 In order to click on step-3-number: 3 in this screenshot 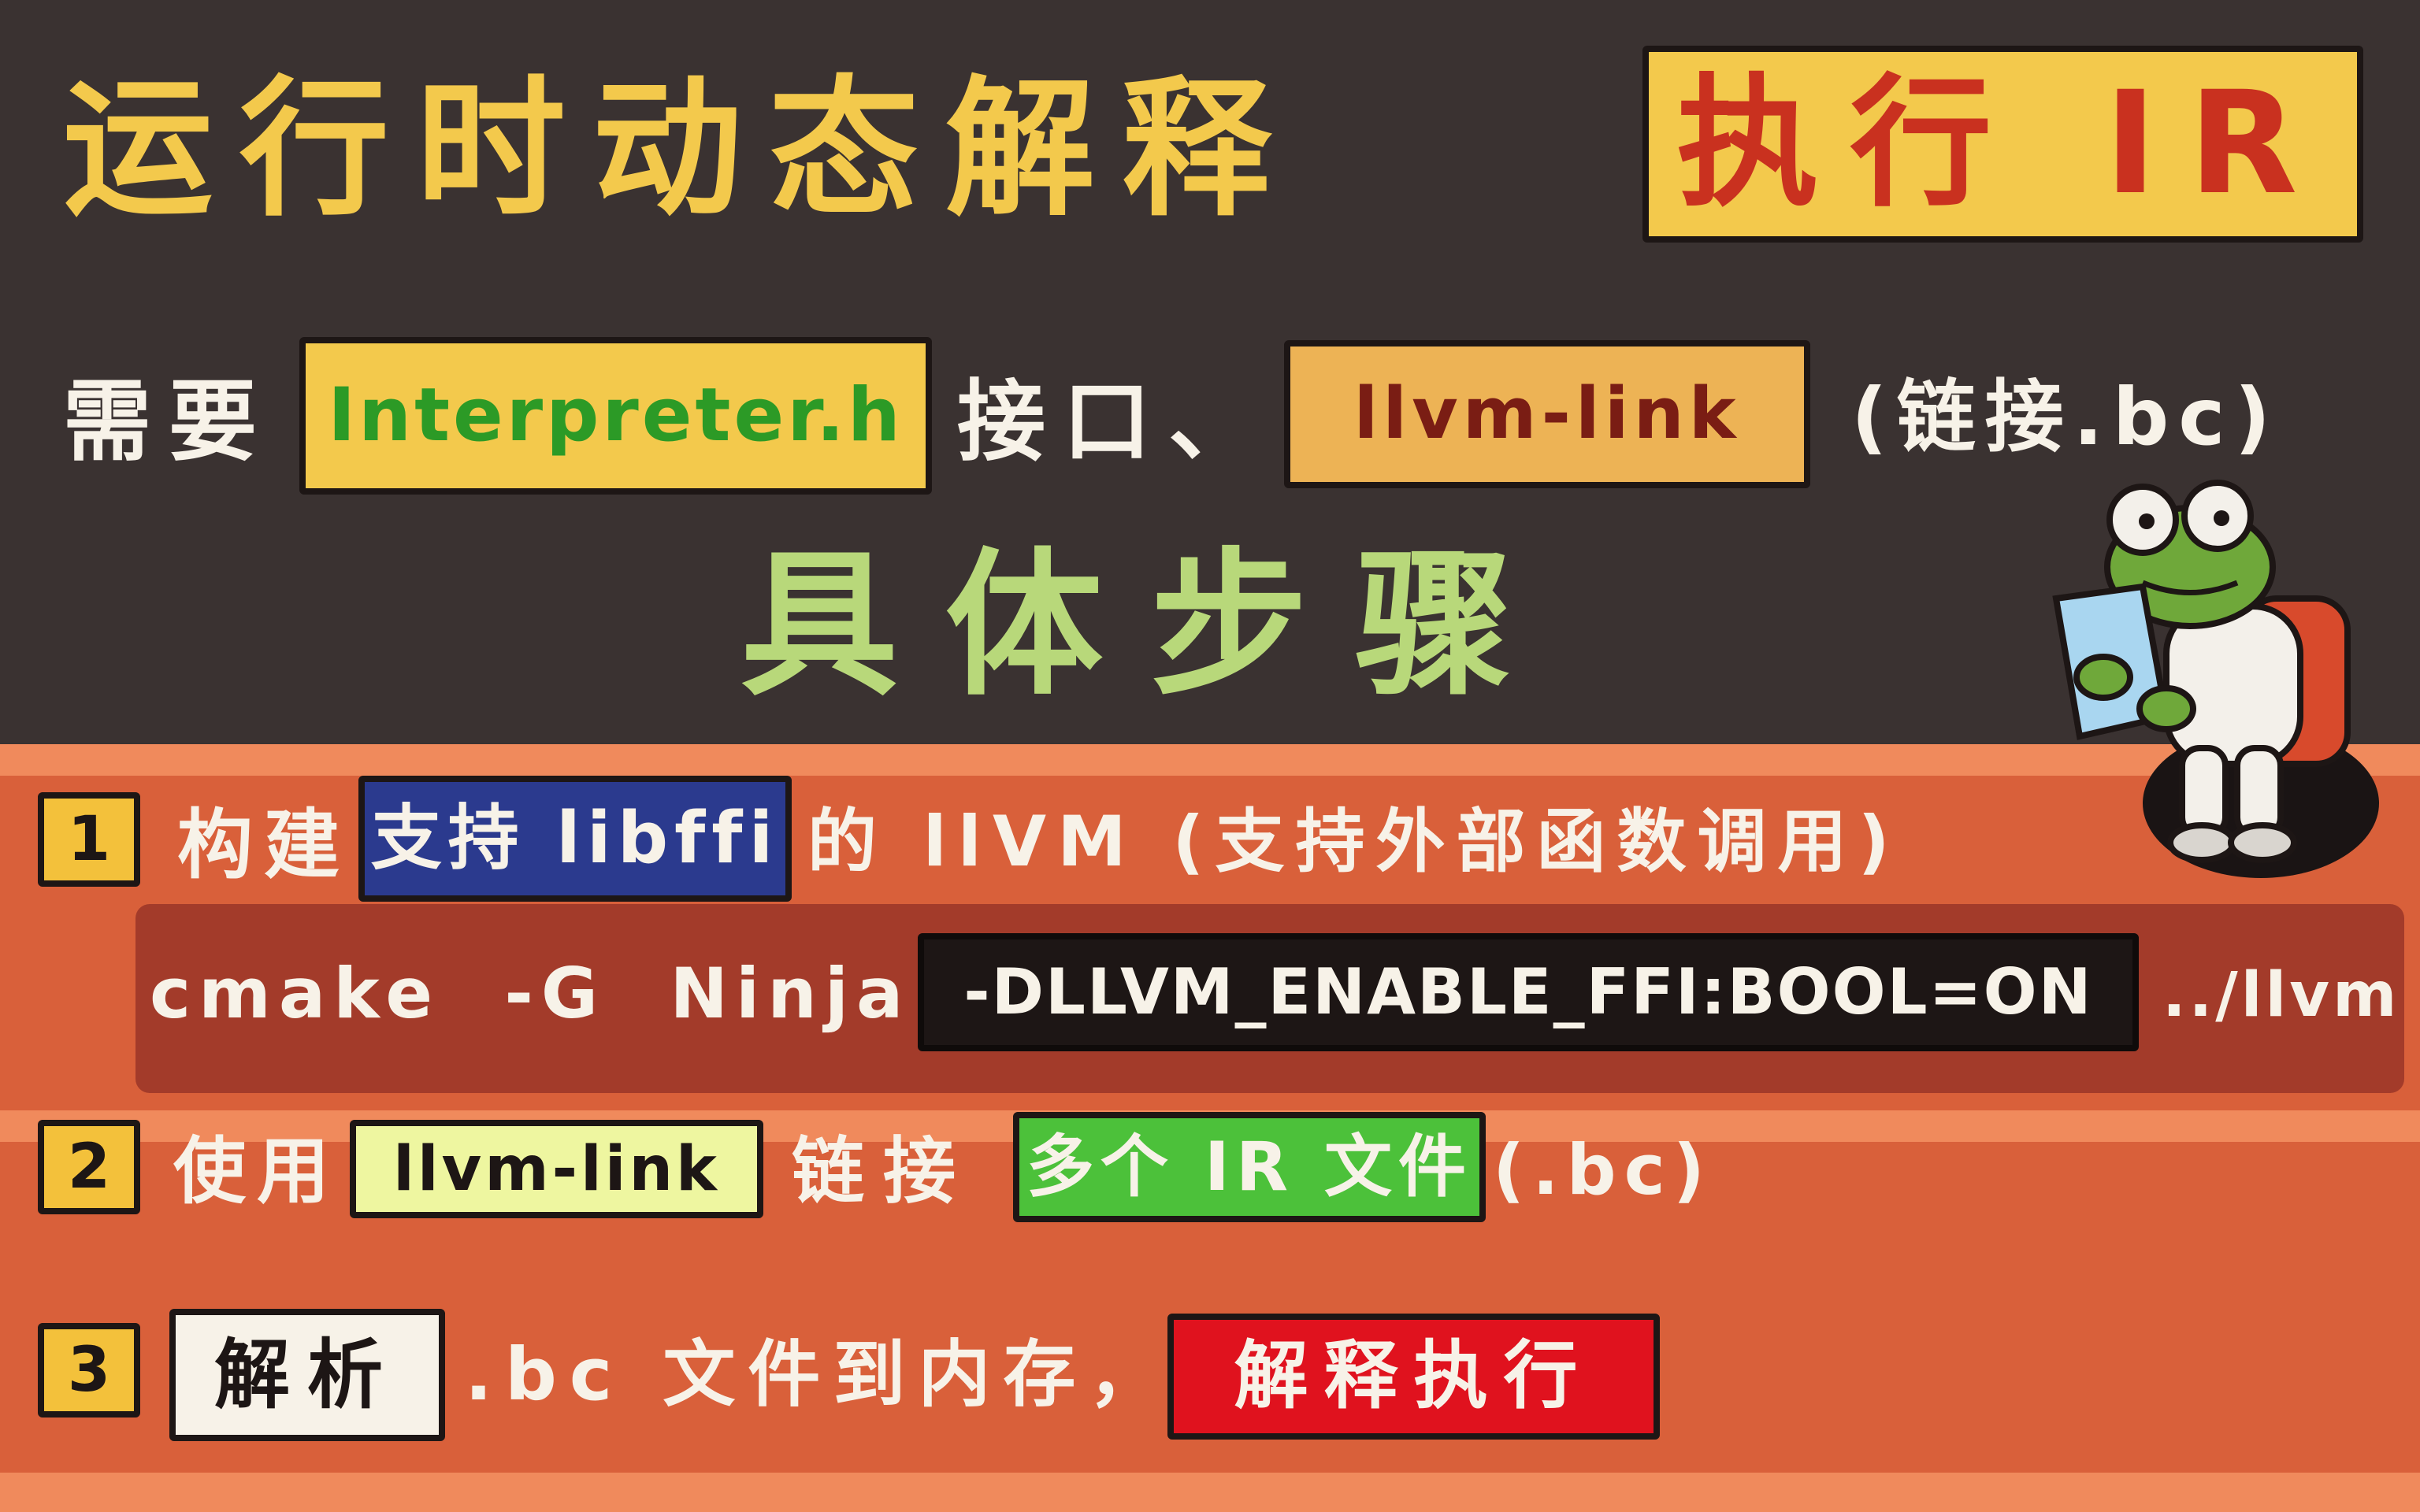, I will do `click(89, 1370)`.